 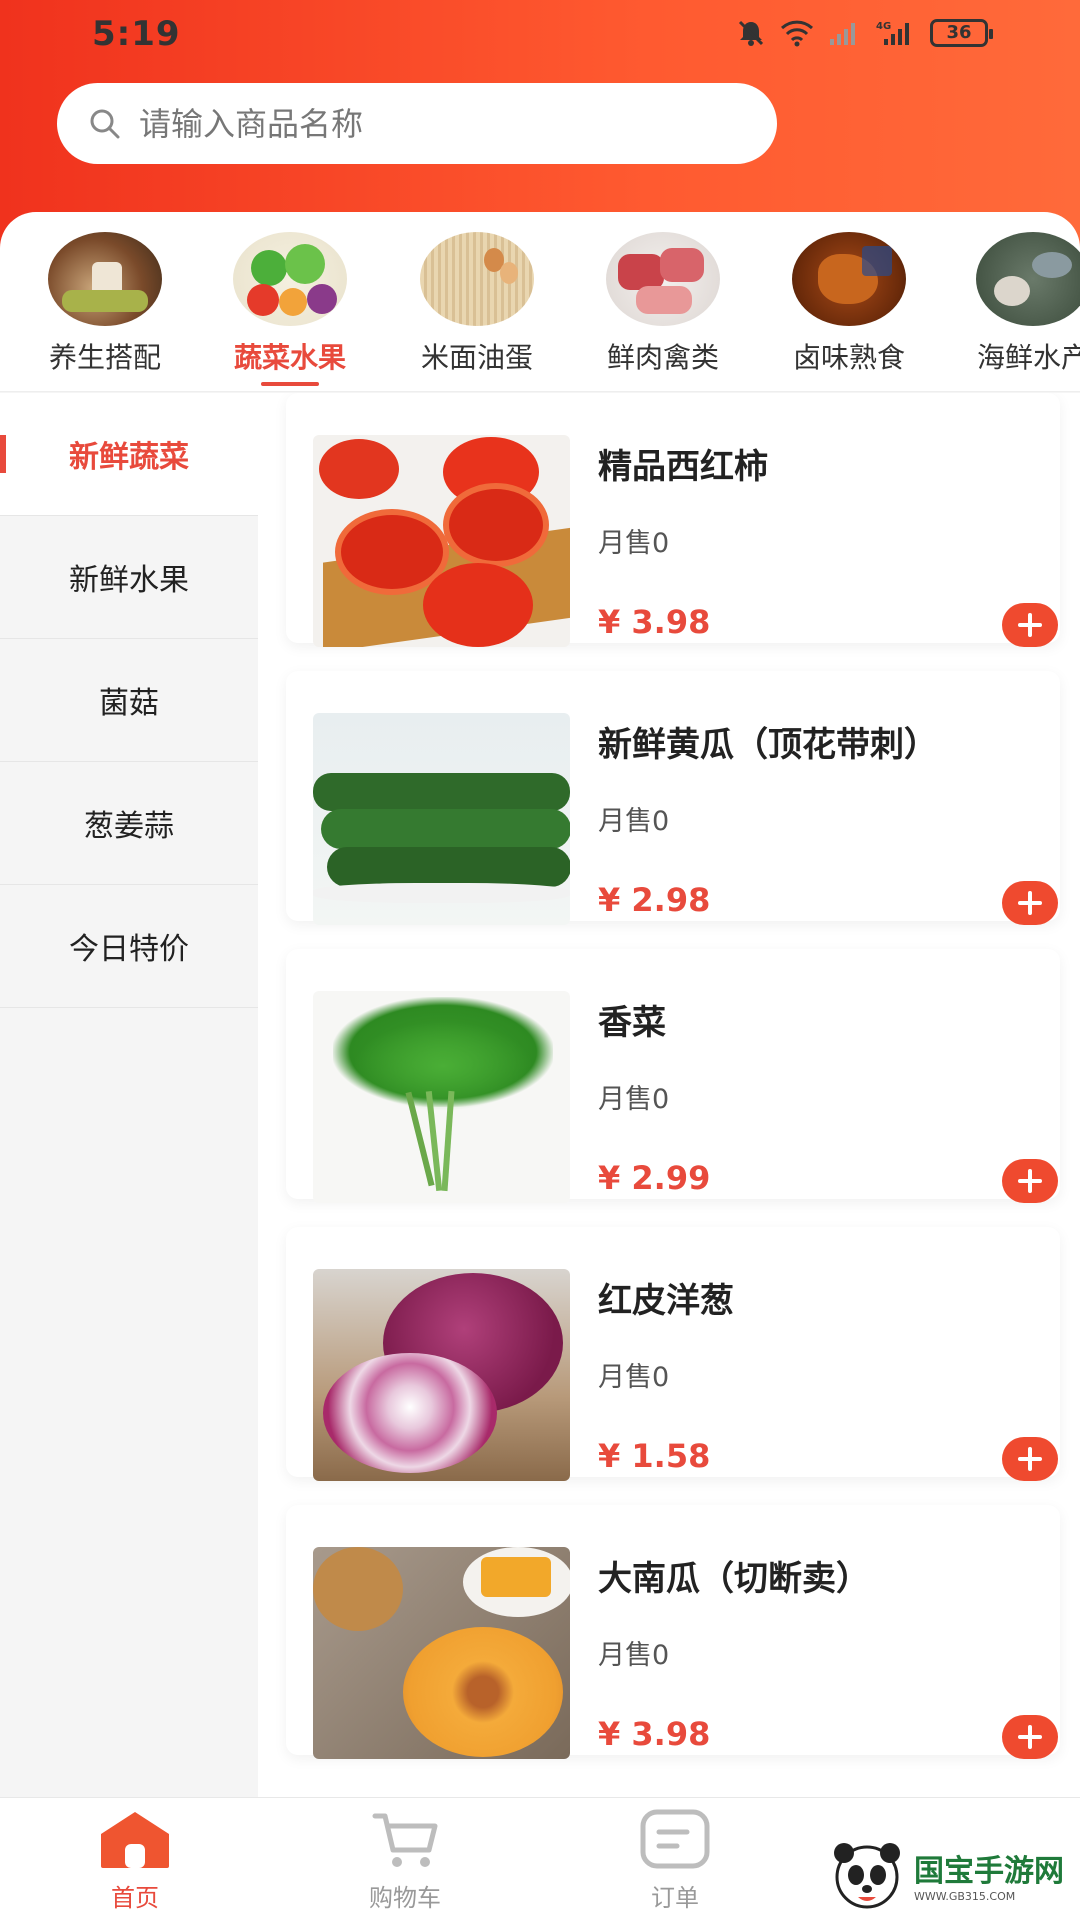 I want to click on battery-indicator: 36, so click(x=961, y=33).